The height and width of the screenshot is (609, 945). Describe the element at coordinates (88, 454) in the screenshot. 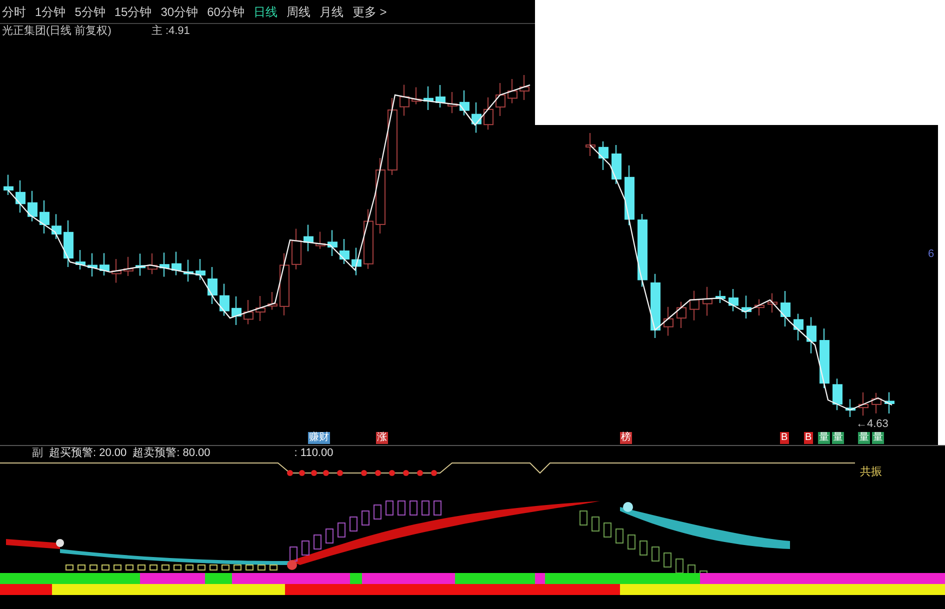

I see `overbought-label: 超买预警: 20.00` at that location.